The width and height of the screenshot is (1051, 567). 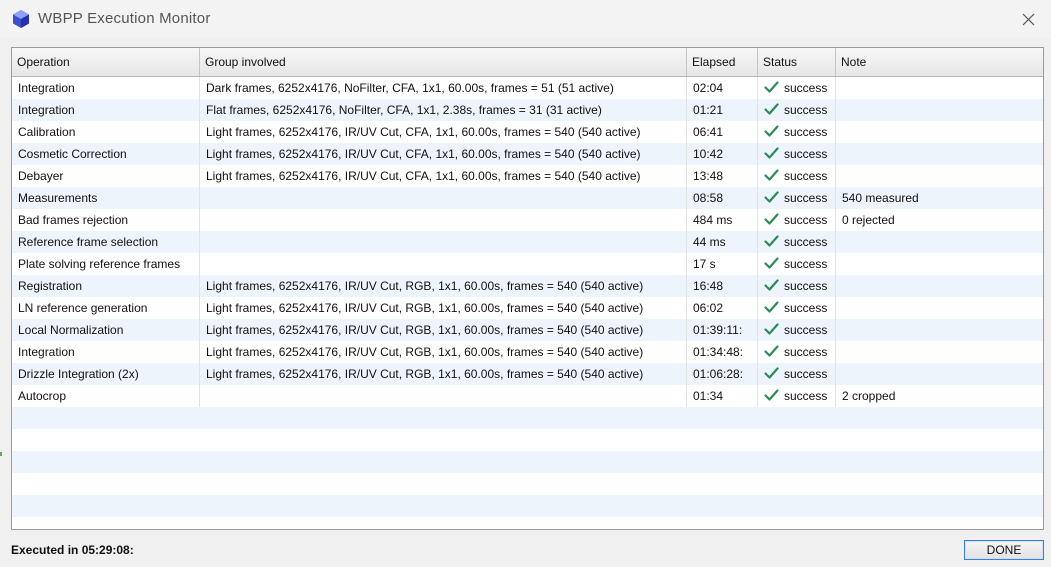 I want to click on cell-operation: Debayer, so click(x=106, y=176).